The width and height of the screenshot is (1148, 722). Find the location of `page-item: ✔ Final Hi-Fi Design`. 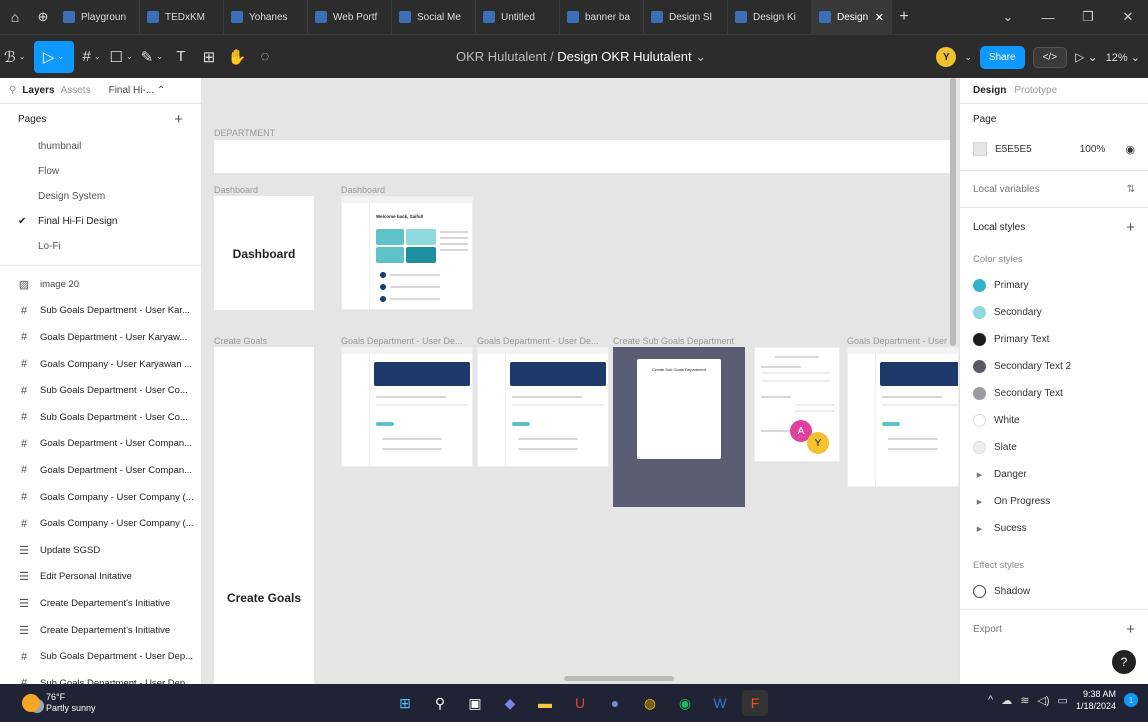

page-item: ✔ Final Hi-Fi Design is located at coordinates (100, 221).